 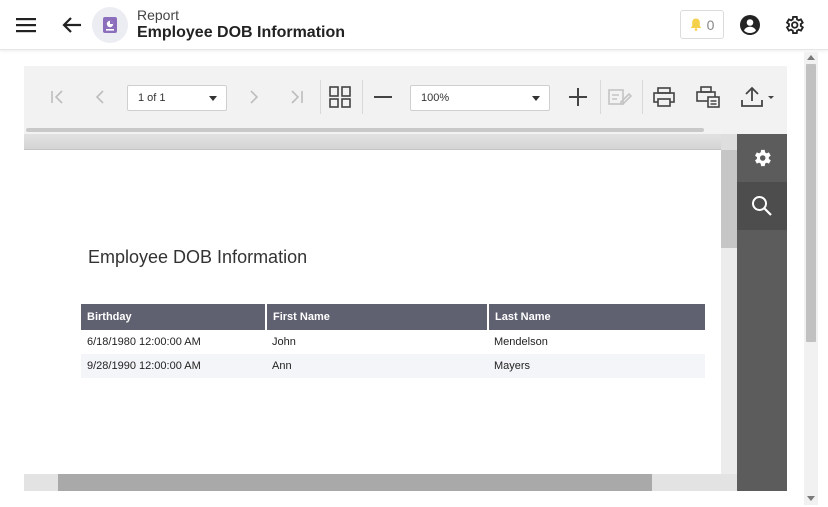 What do you see at coordinates (435, 98) in the screenshot?
I see `zoom-select-value: 100%` at bounding box center [435, 98].